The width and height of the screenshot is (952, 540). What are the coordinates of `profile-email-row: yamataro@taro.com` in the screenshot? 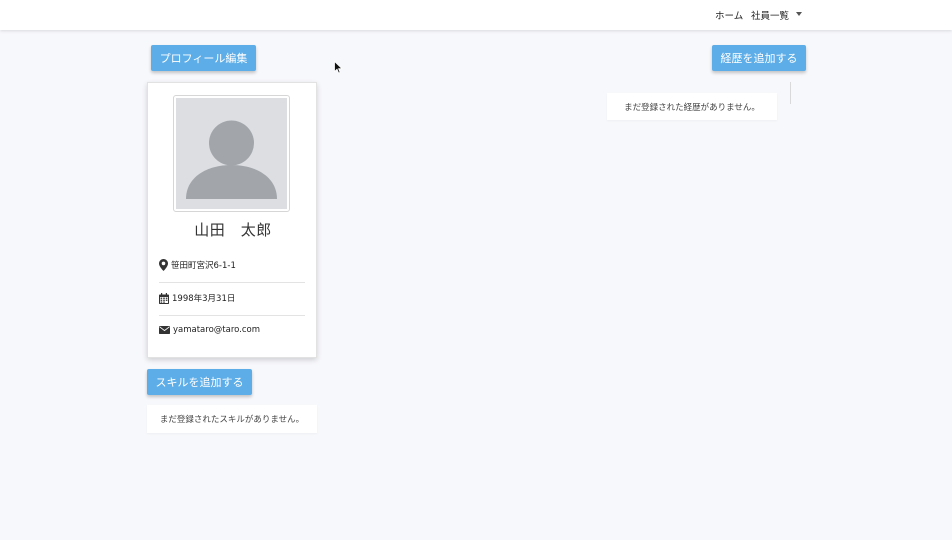 It's located at (232, 330).